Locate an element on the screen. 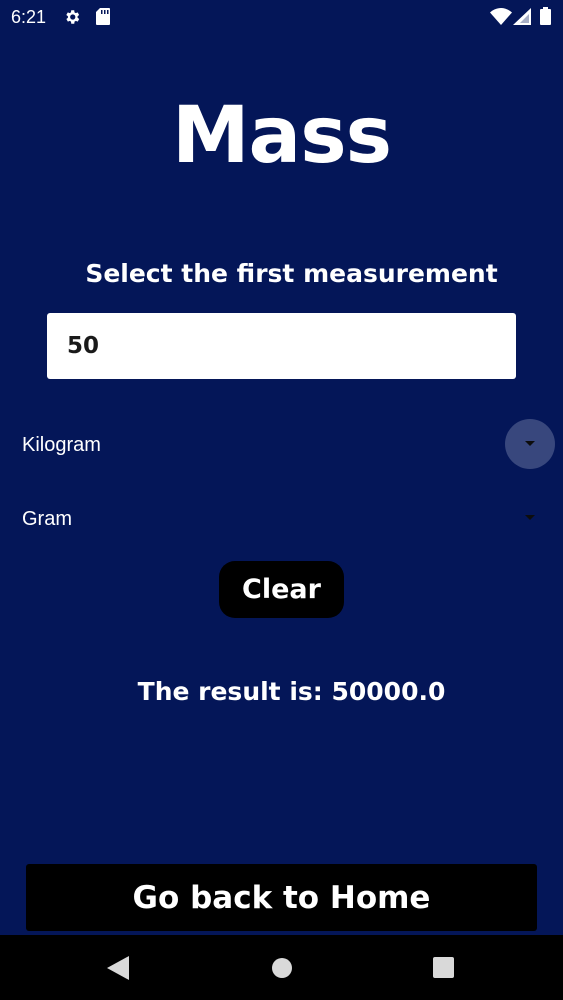  sd-card-icon is located at coordinates (103, 16).